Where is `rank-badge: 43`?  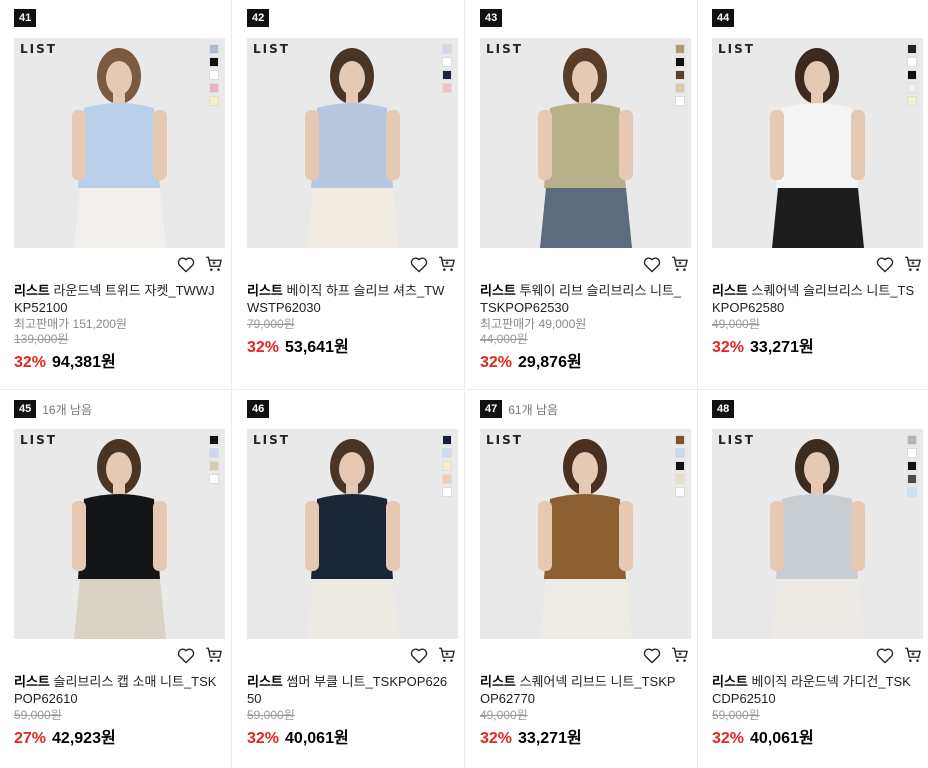
rank-badge: 43 is located at coordinates (491, 18).